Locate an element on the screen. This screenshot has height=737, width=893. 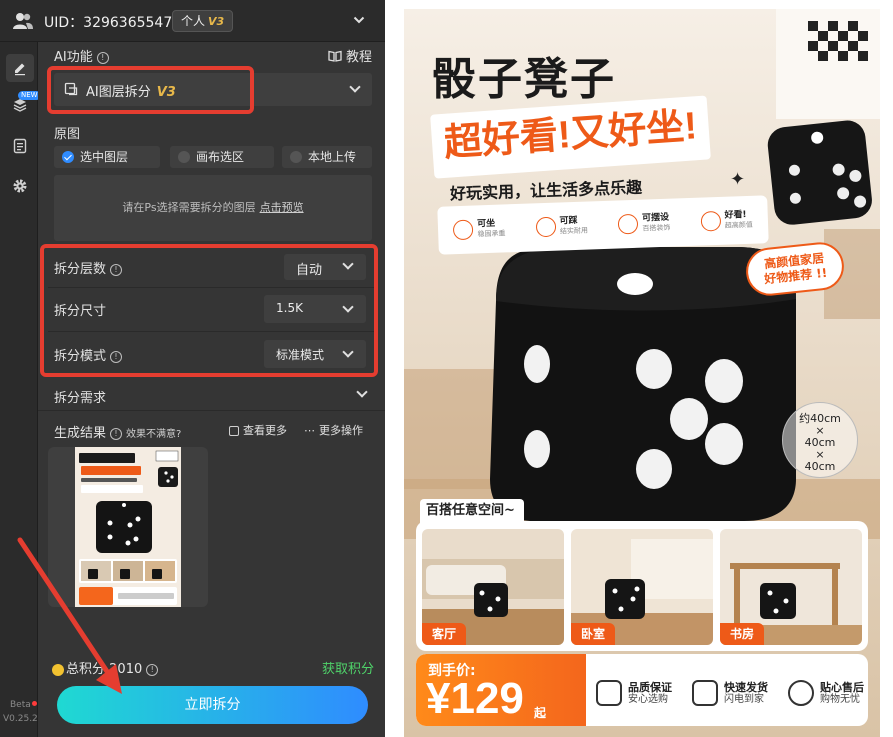
poster-subtitle: 超好看!又好坐! is located at coordinates (570, 135).